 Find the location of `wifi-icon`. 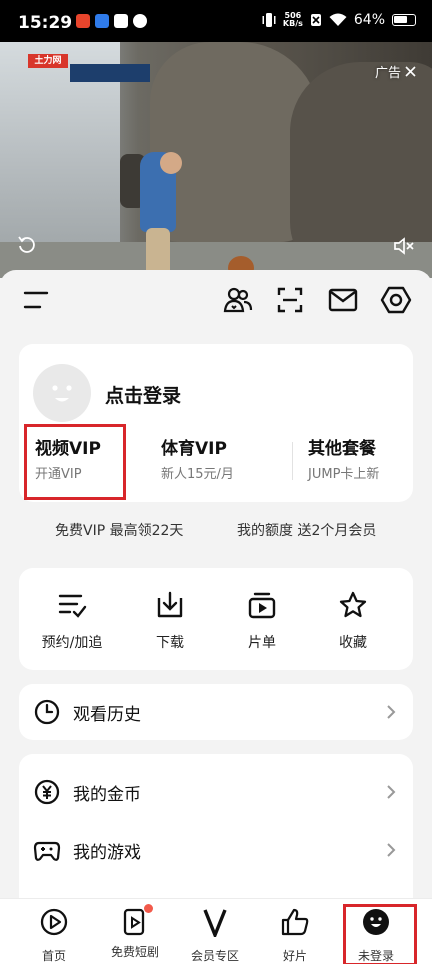

wifi-icon is located at coordinates (338, 19).